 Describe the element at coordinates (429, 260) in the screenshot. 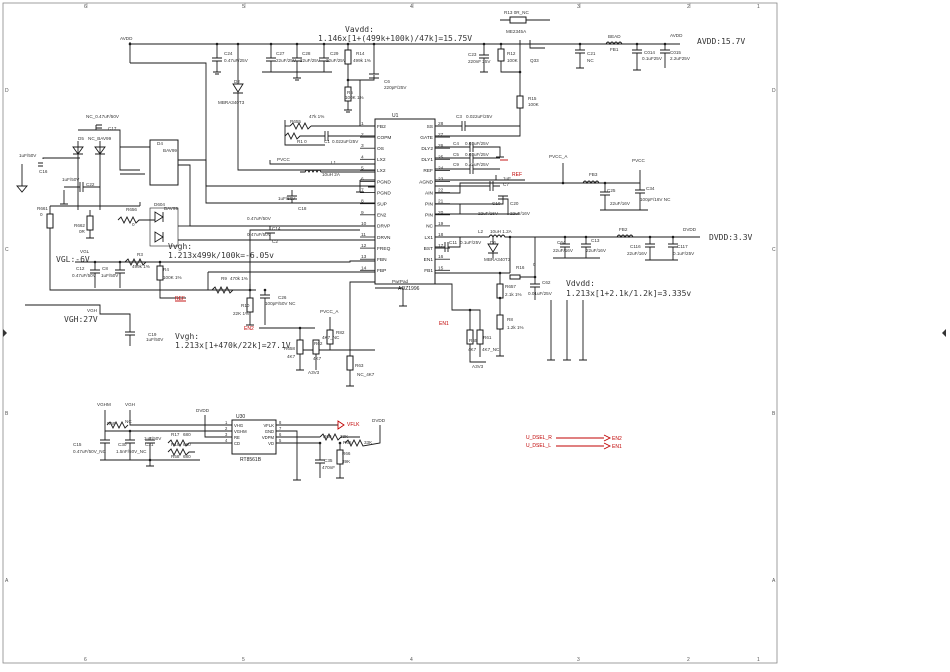

I see `u1-pin-name: EN1` at that location.